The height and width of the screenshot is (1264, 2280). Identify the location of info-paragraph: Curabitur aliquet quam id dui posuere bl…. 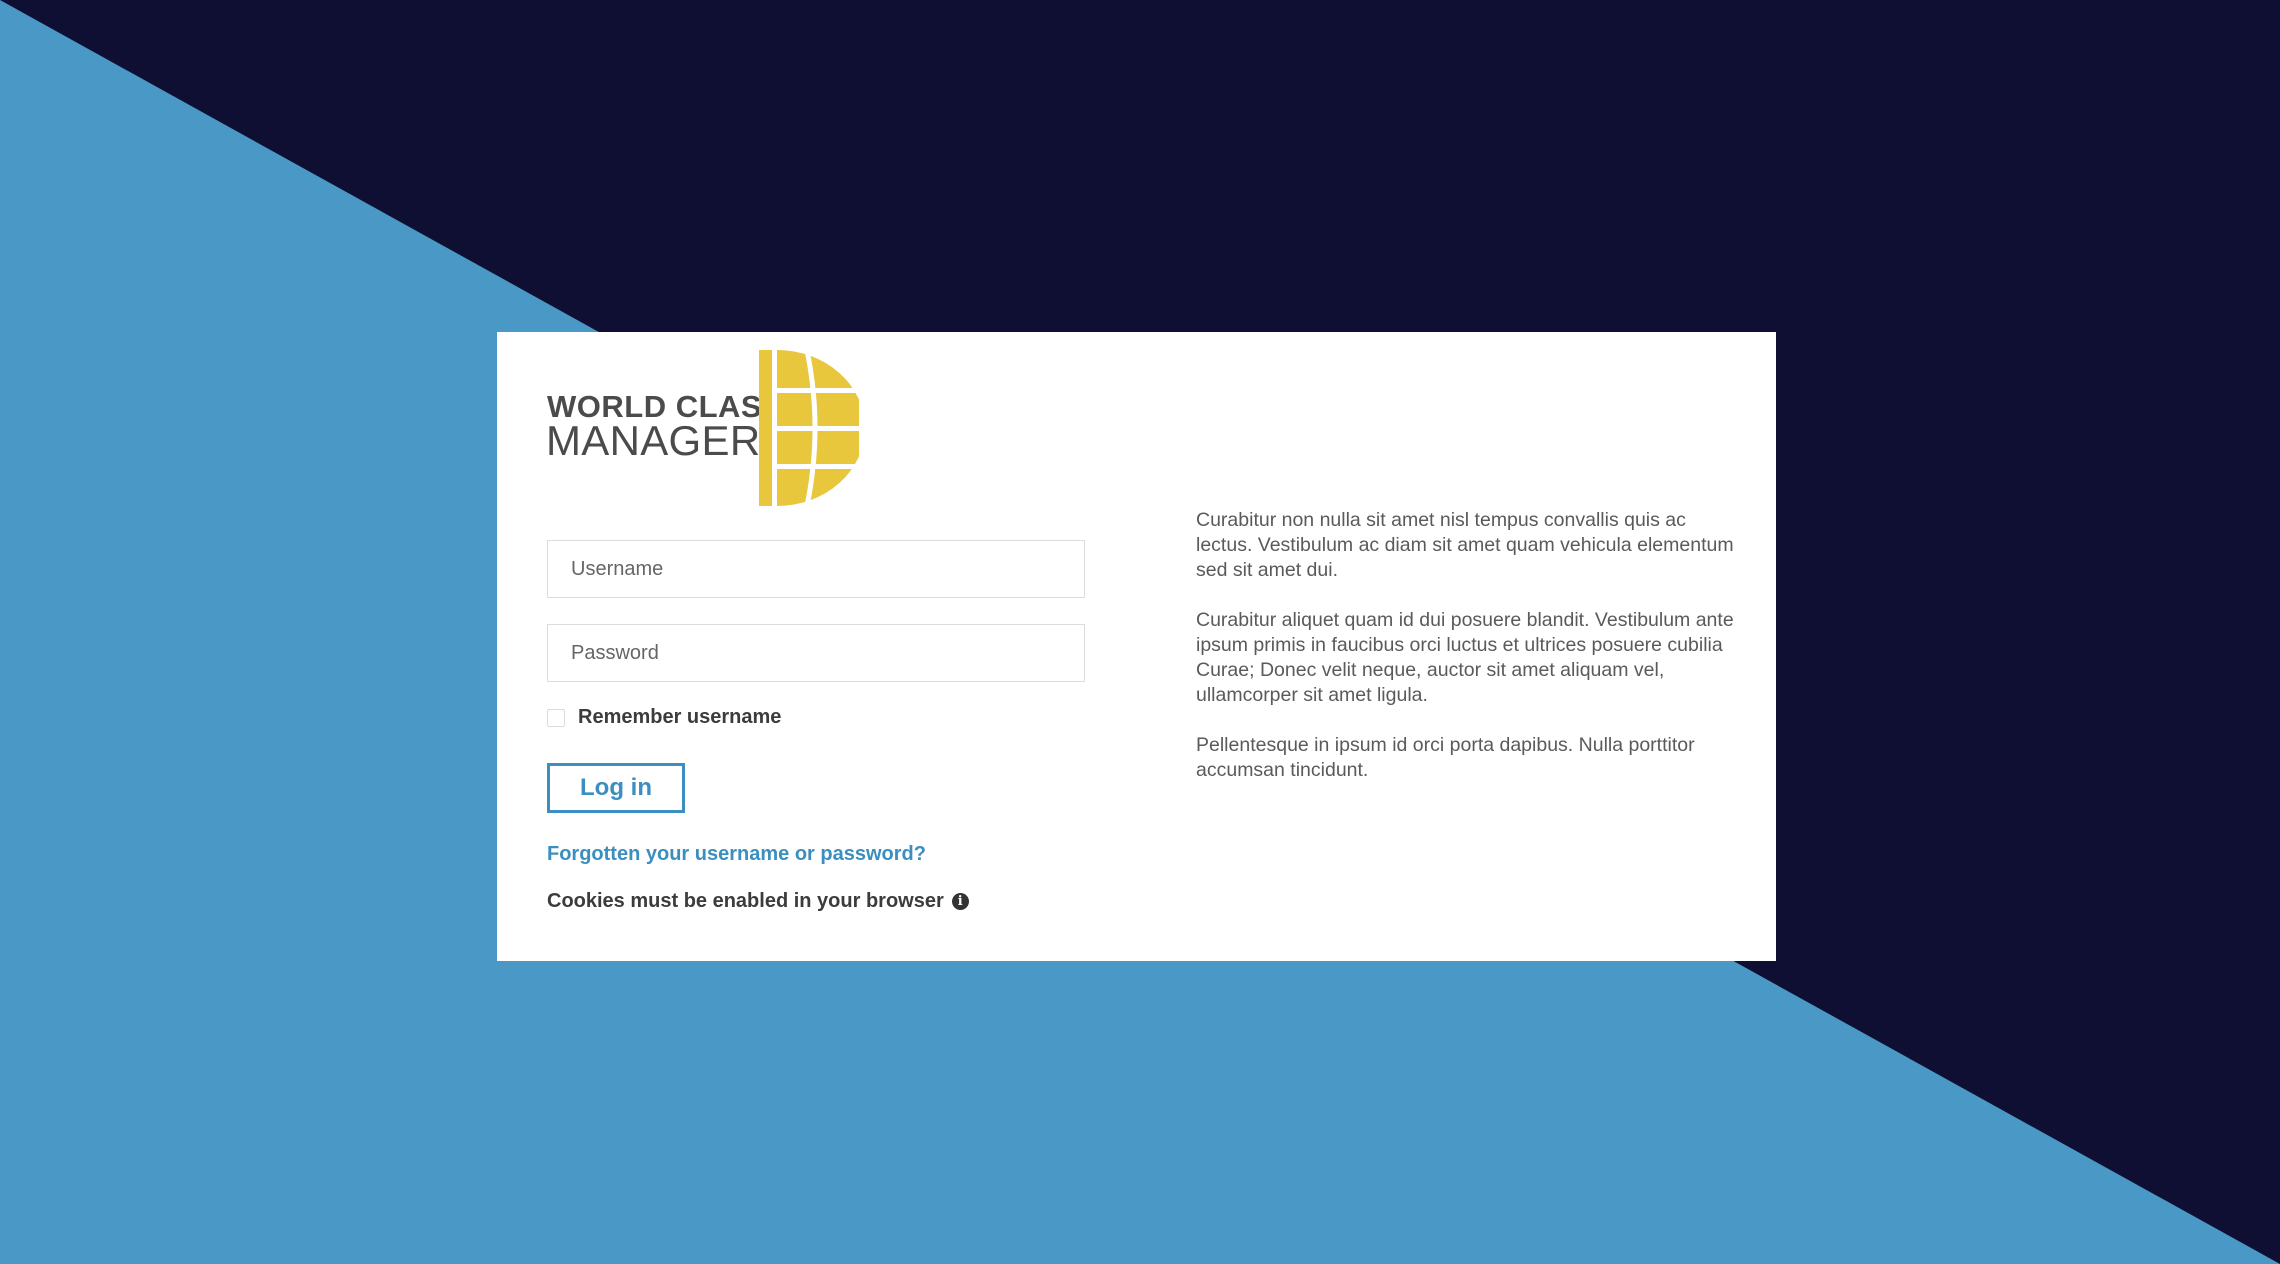
(1465, 657).